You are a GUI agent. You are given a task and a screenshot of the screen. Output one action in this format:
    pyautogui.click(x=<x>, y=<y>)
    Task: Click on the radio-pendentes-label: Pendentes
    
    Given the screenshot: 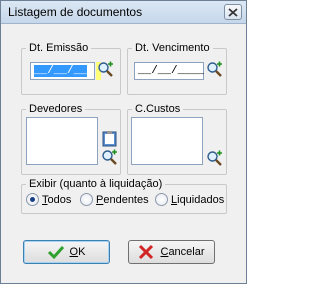 What is the action you would take?
    pyautogui.click(x=122, y=199)
    